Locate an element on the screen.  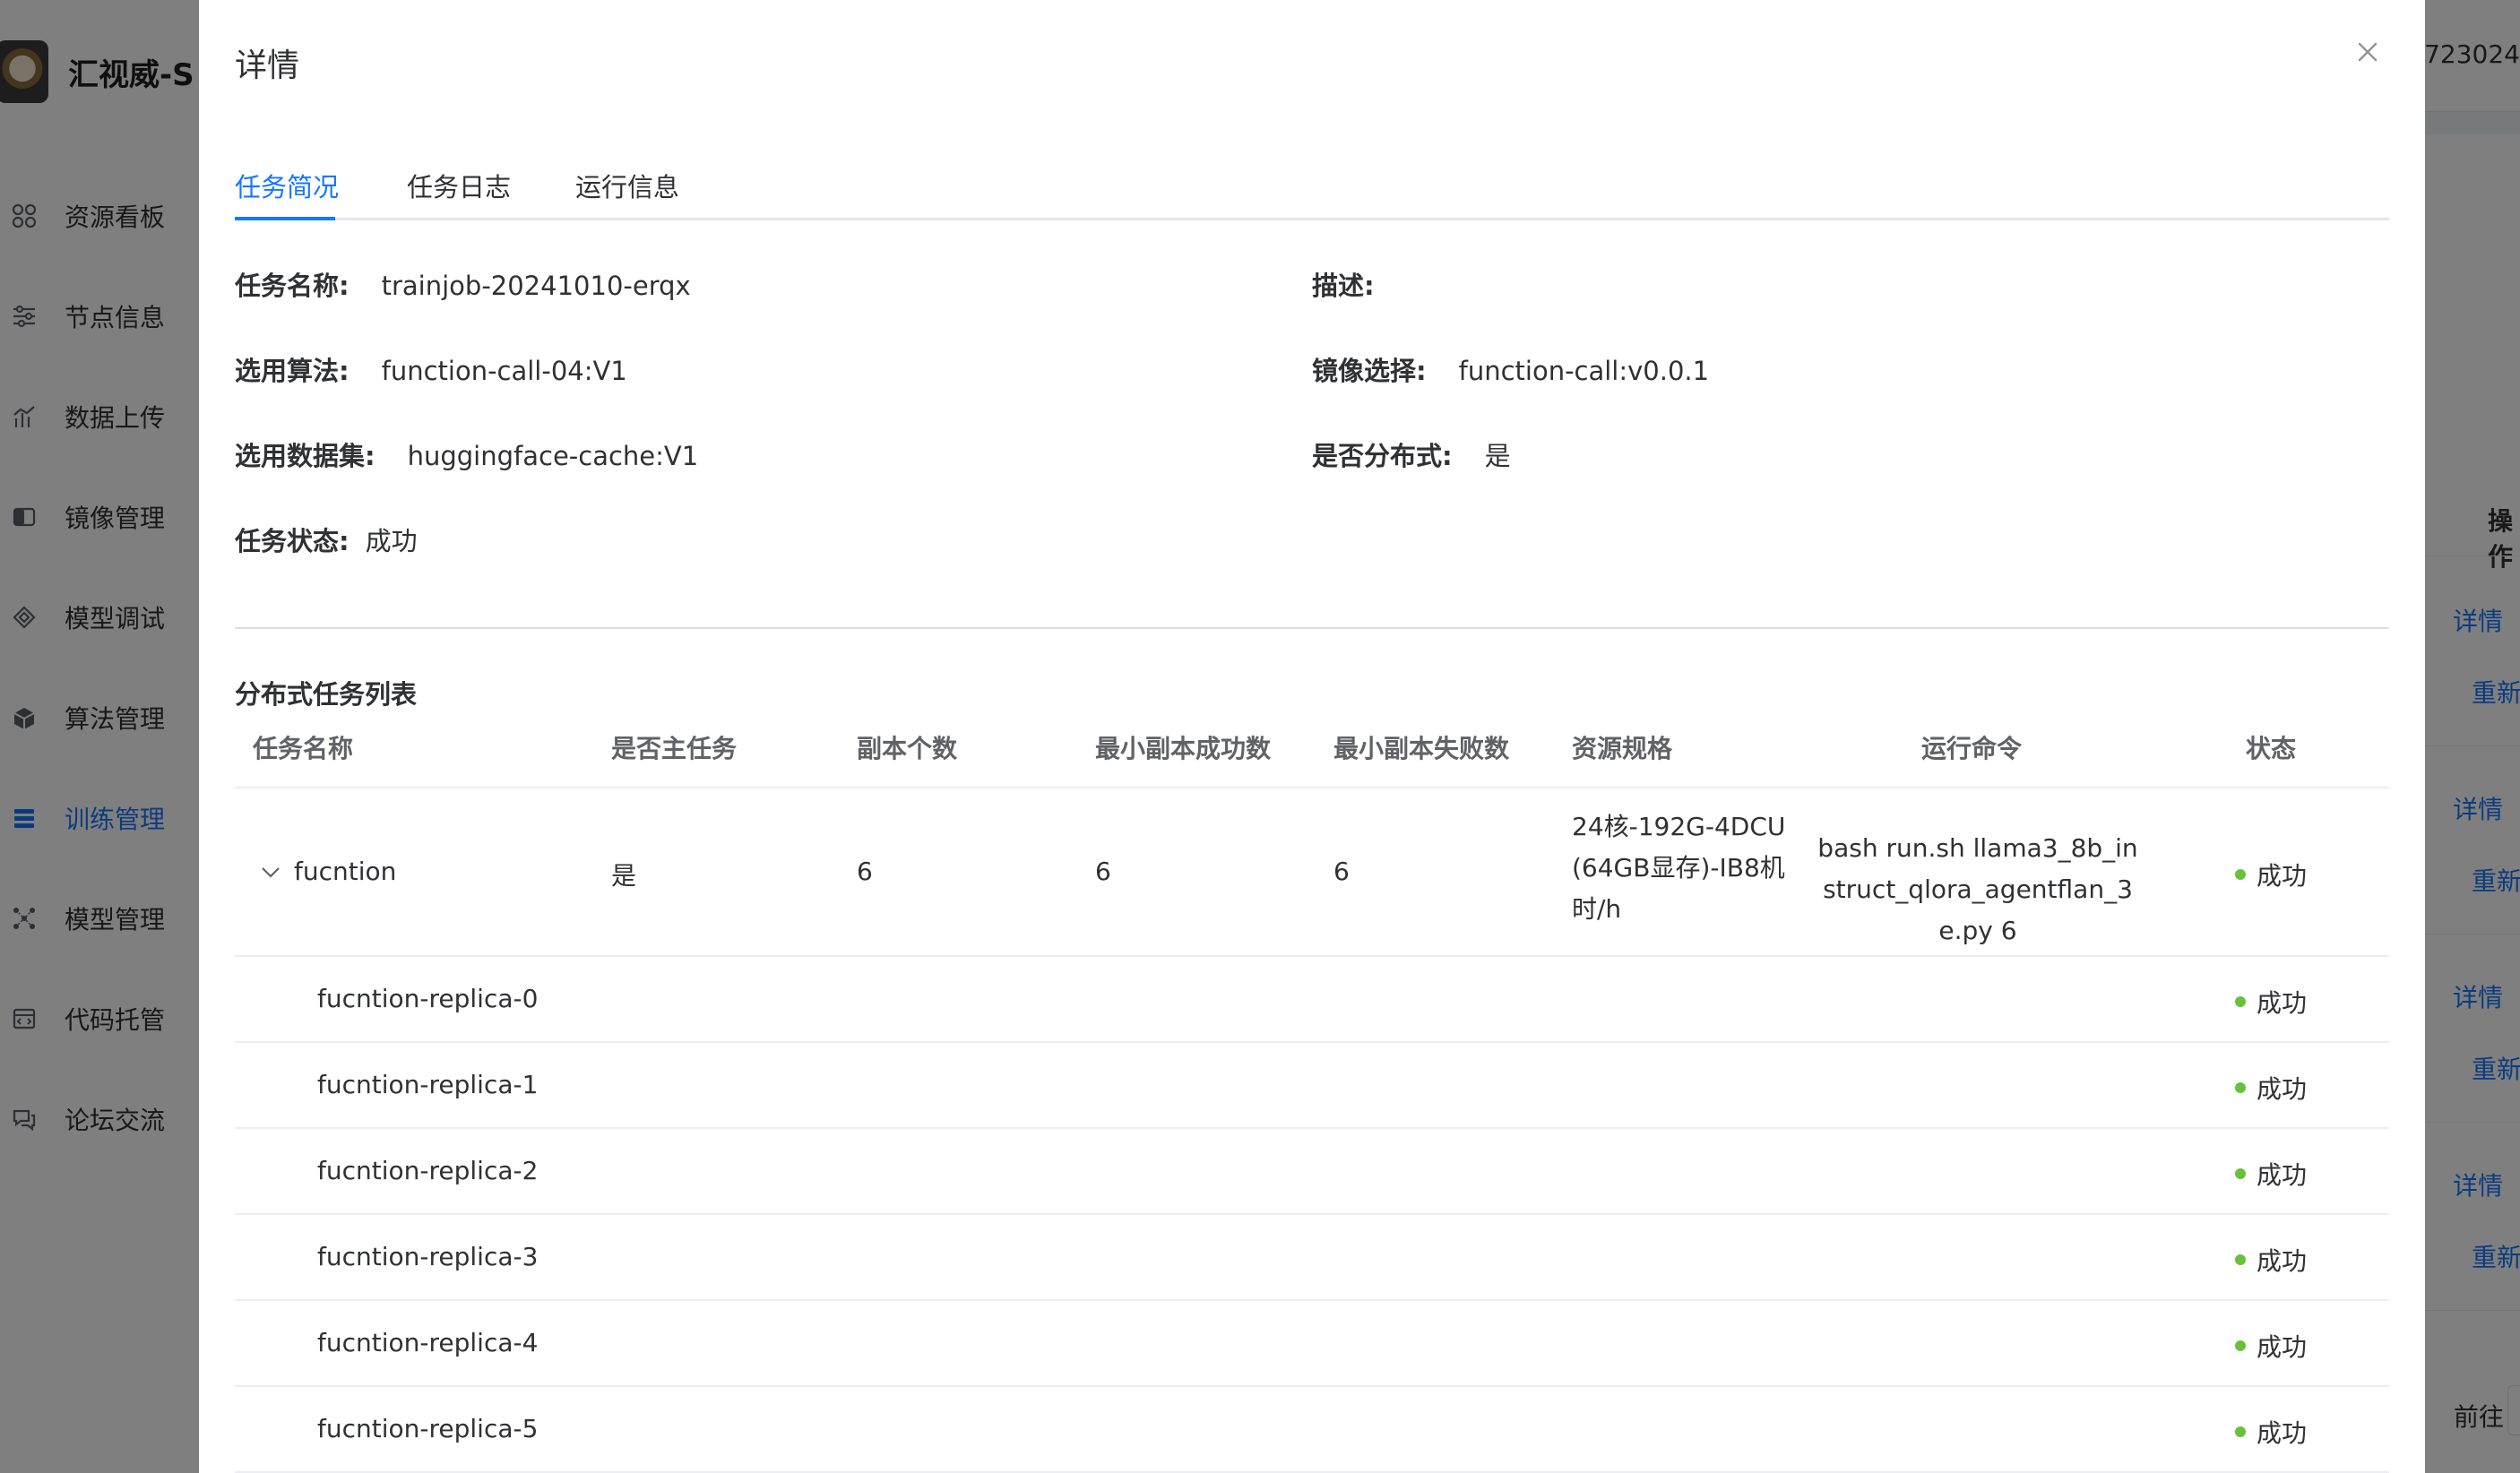
field-value: trainjob-20241010-erqx is located at coordinates (536, 286).